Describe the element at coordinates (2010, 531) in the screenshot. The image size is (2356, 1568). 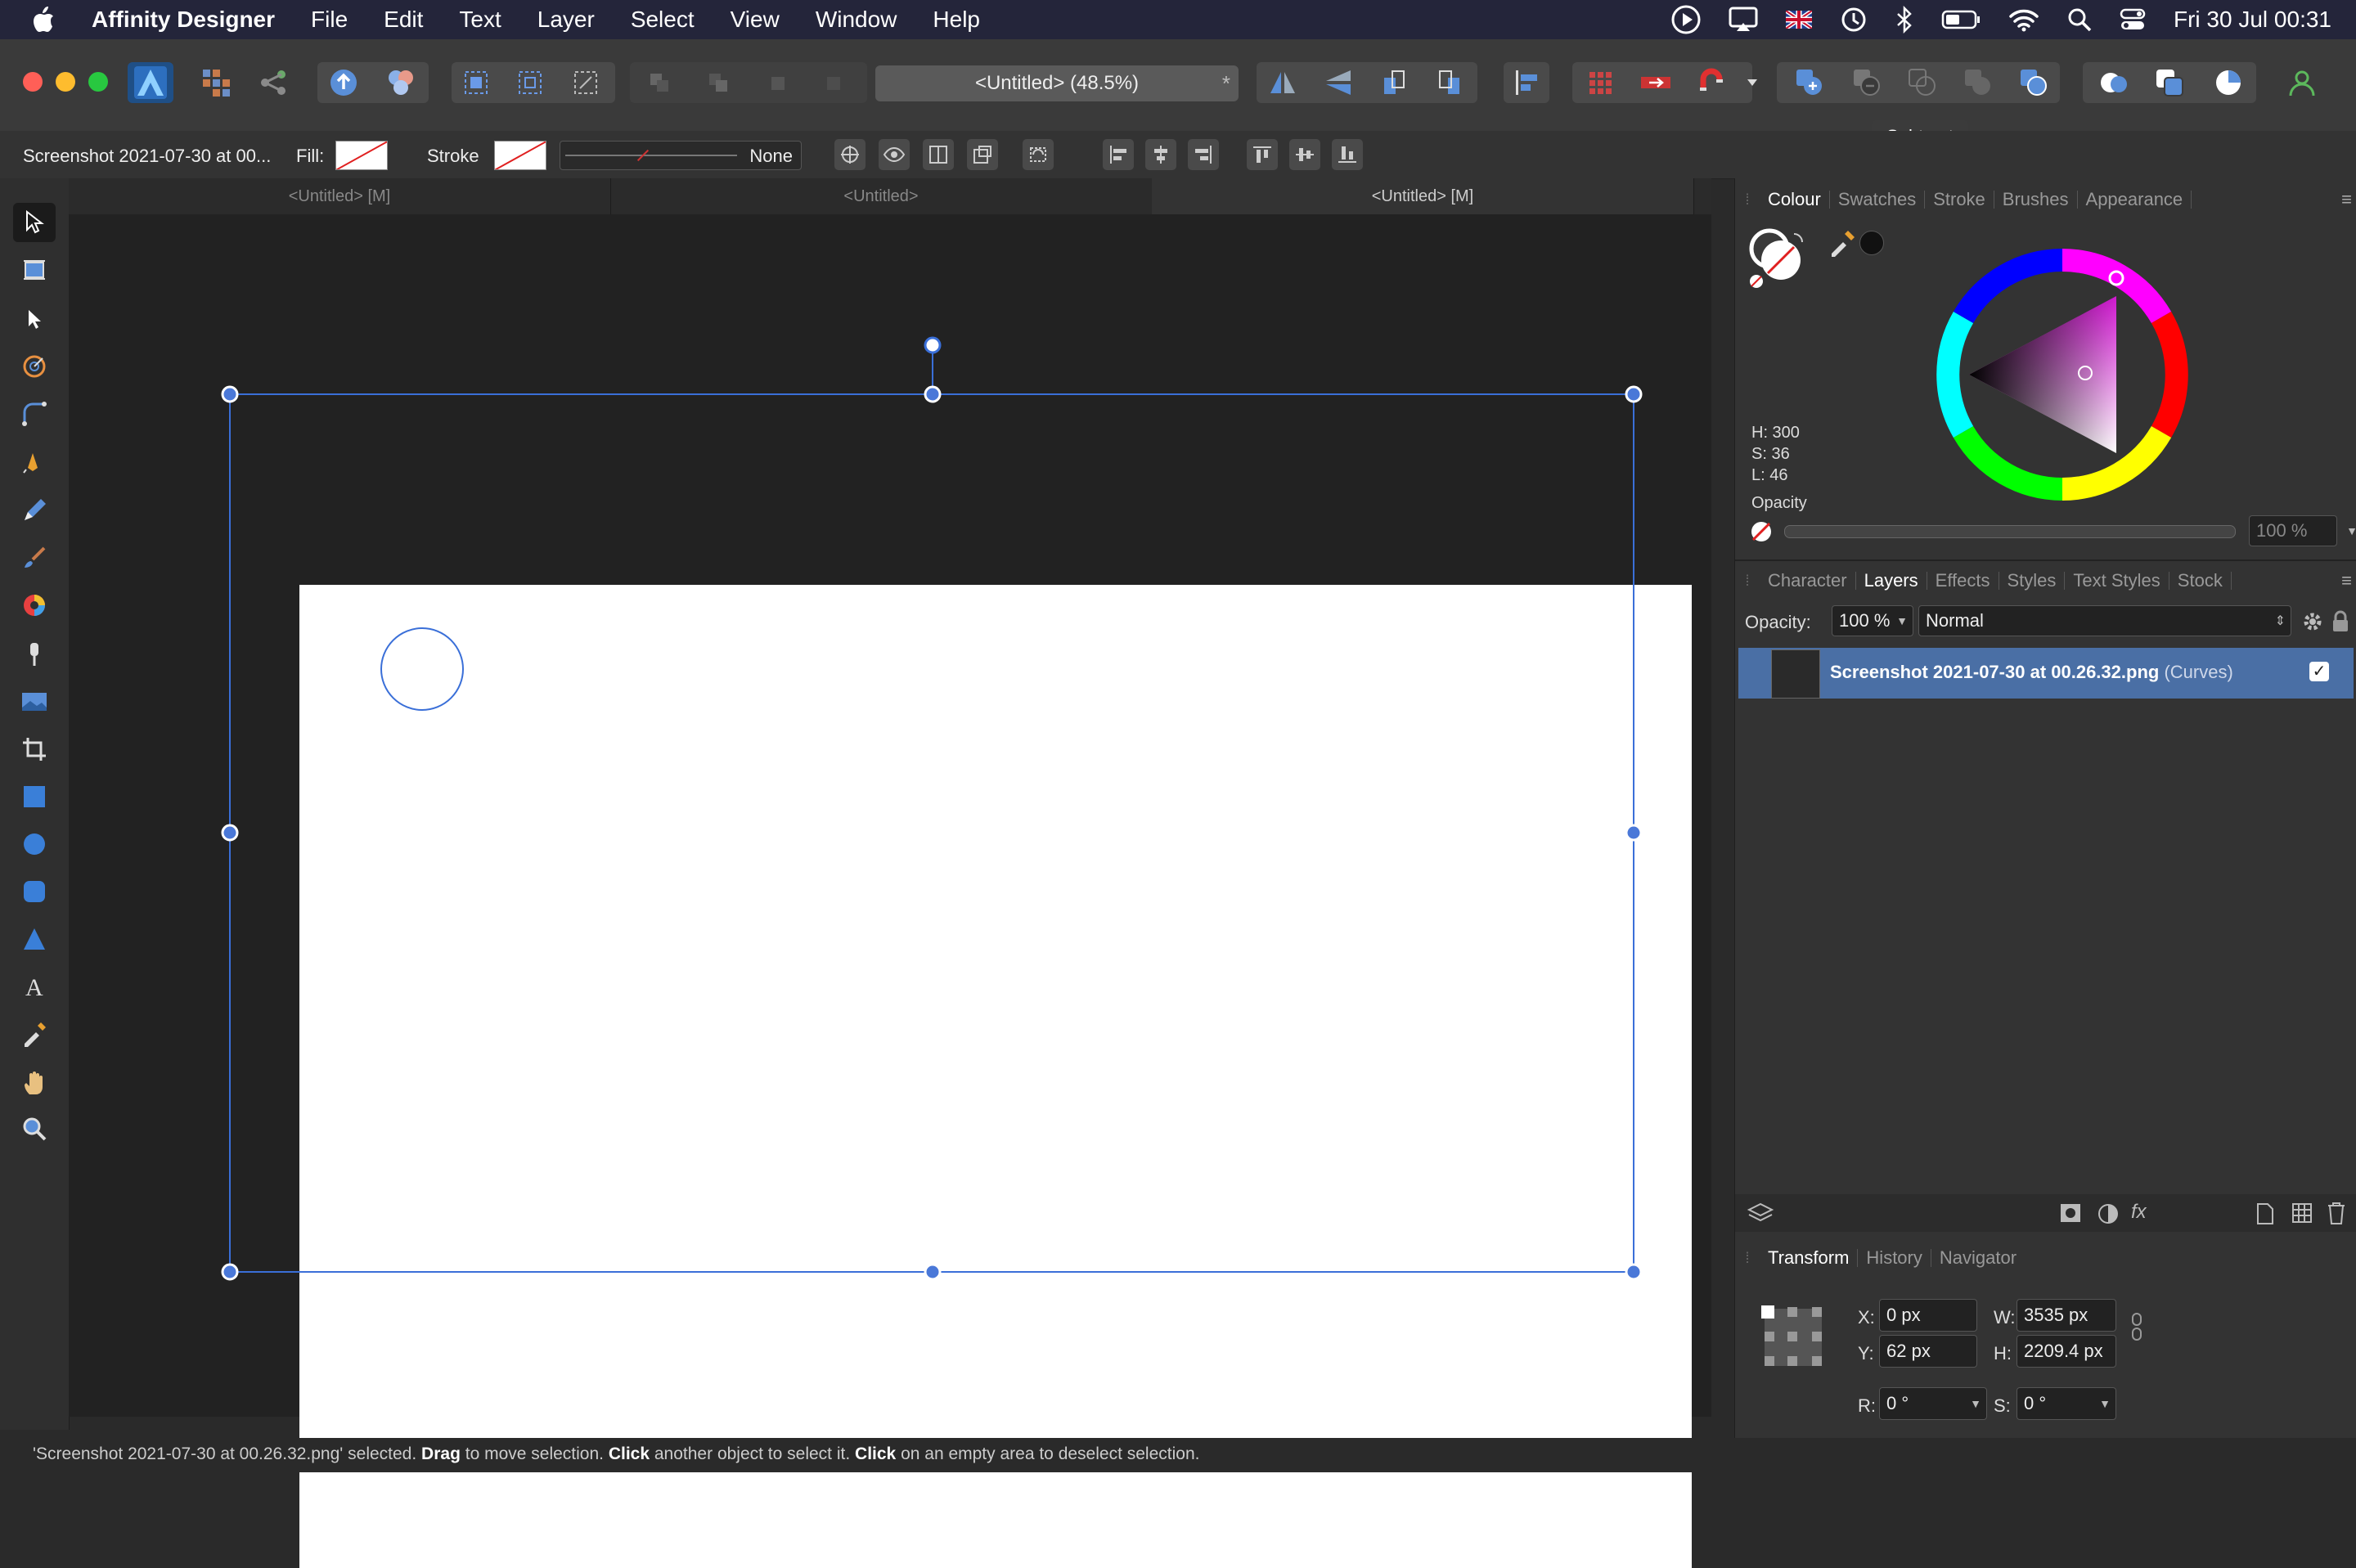
I see `opacity-slider` at that location.